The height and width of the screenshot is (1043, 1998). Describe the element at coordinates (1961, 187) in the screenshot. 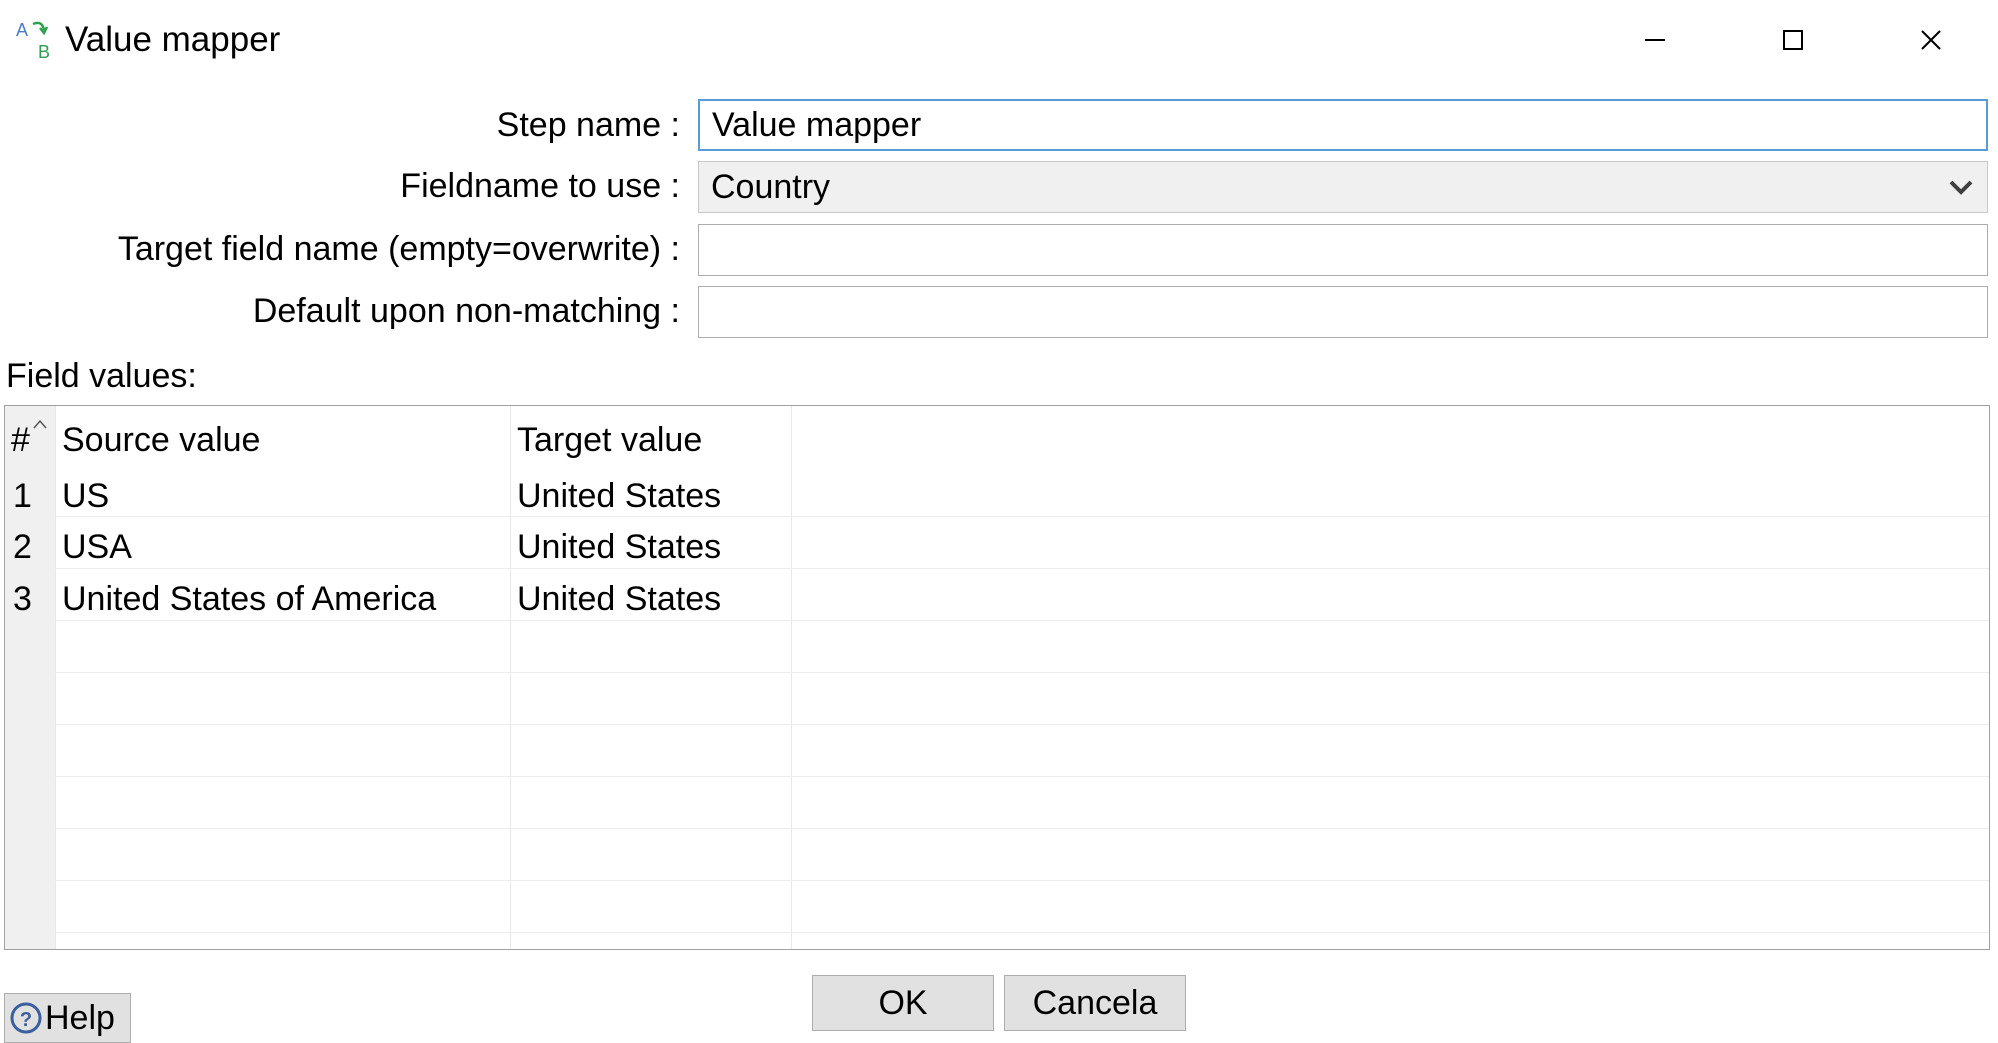

I see `chevron-down-icon` at that location.